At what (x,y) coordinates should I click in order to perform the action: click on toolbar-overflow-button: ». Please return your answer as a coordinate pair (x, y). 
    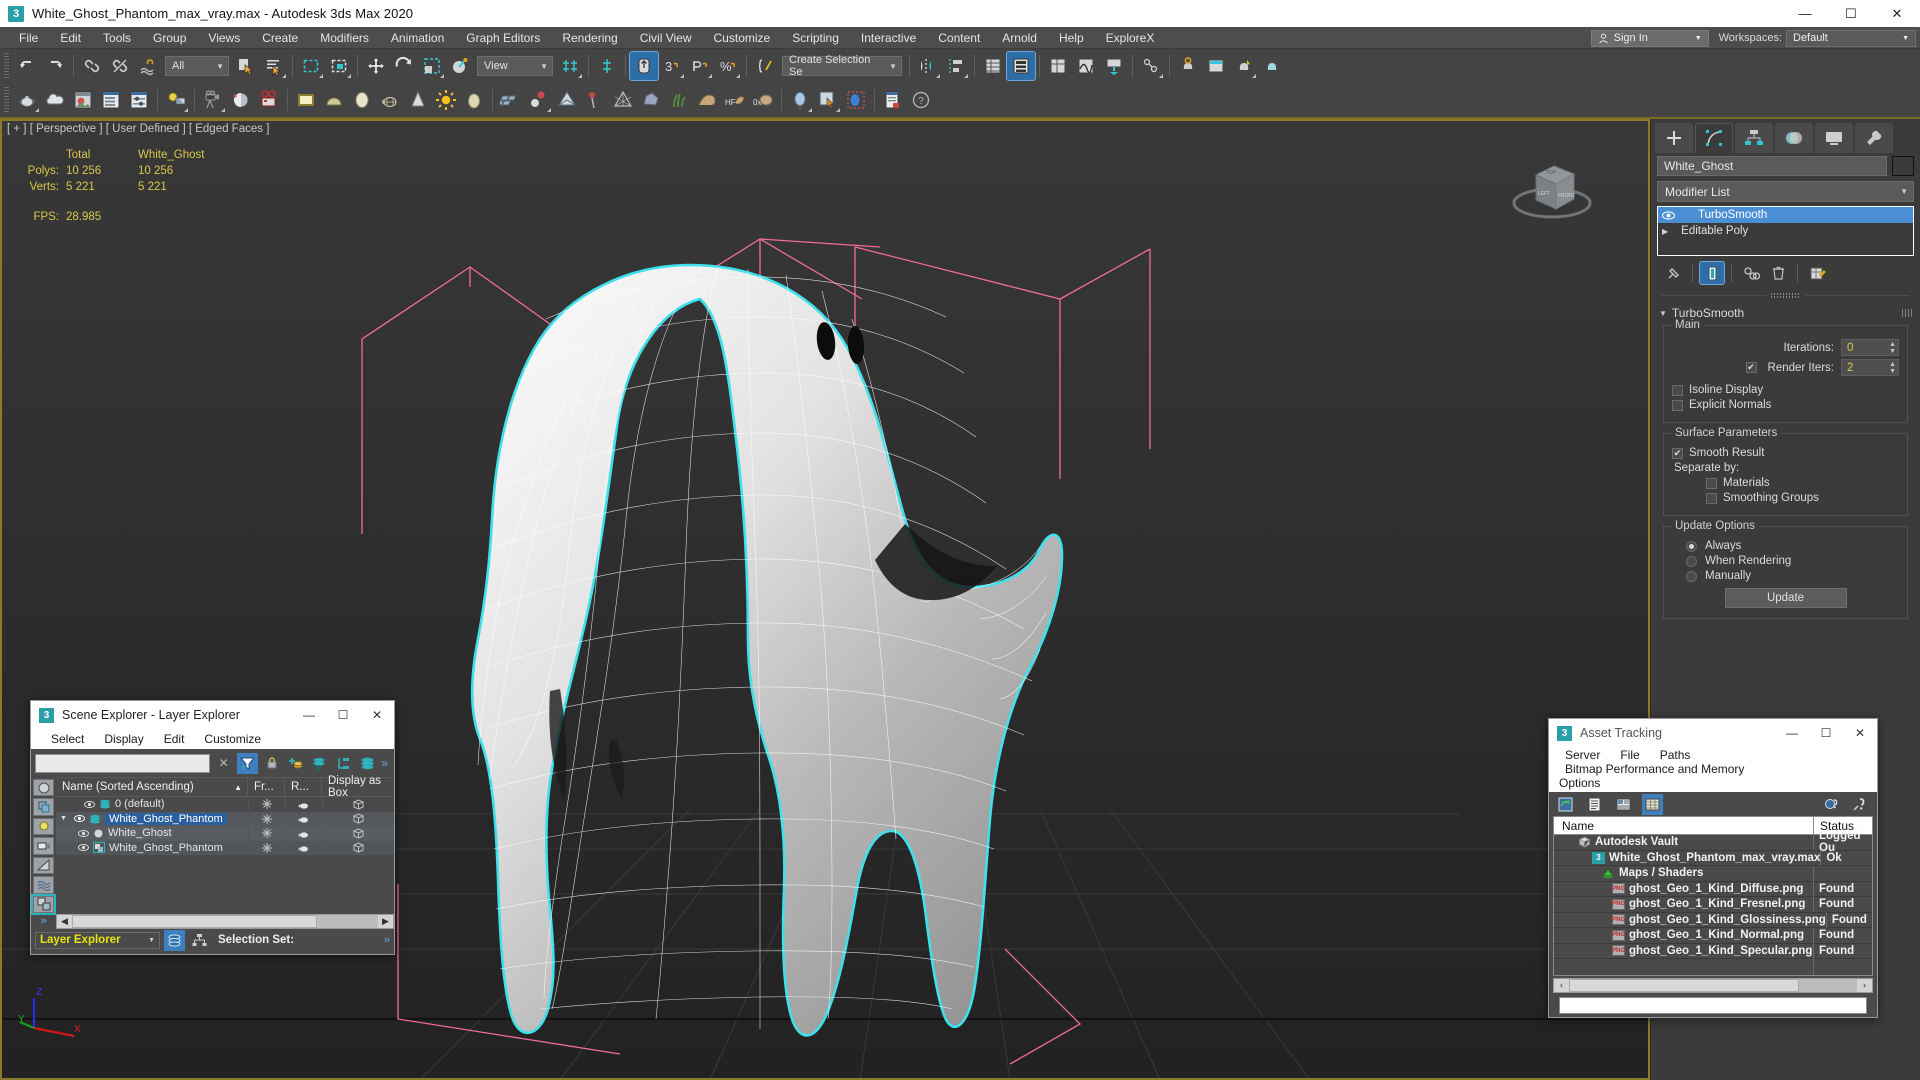
    Looking at the image, I should click on (385, 763).